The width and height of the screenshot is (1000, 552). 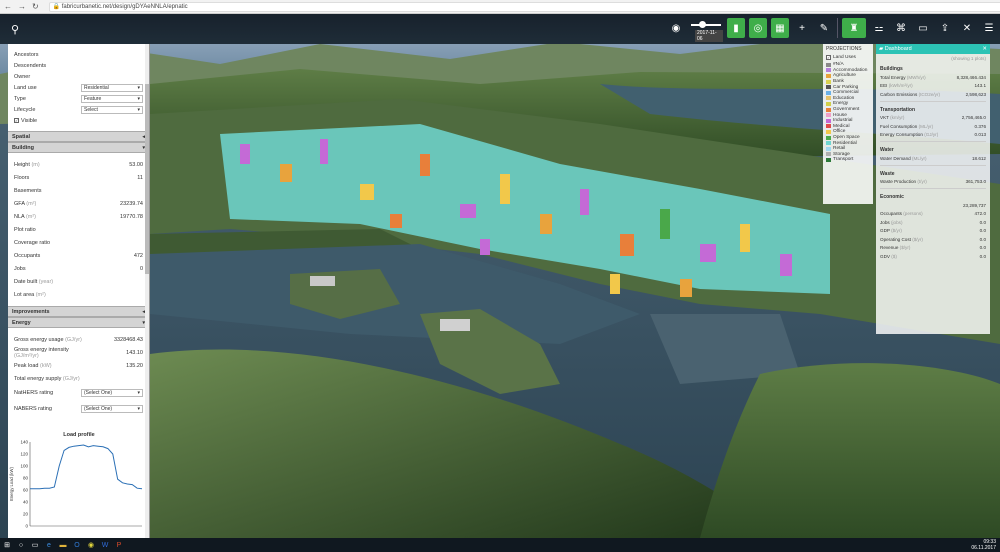 What do you see at coordinates (40, 294) in the screenshot?
I see `field-unit: (m²)` at bounding box center [40, 294].